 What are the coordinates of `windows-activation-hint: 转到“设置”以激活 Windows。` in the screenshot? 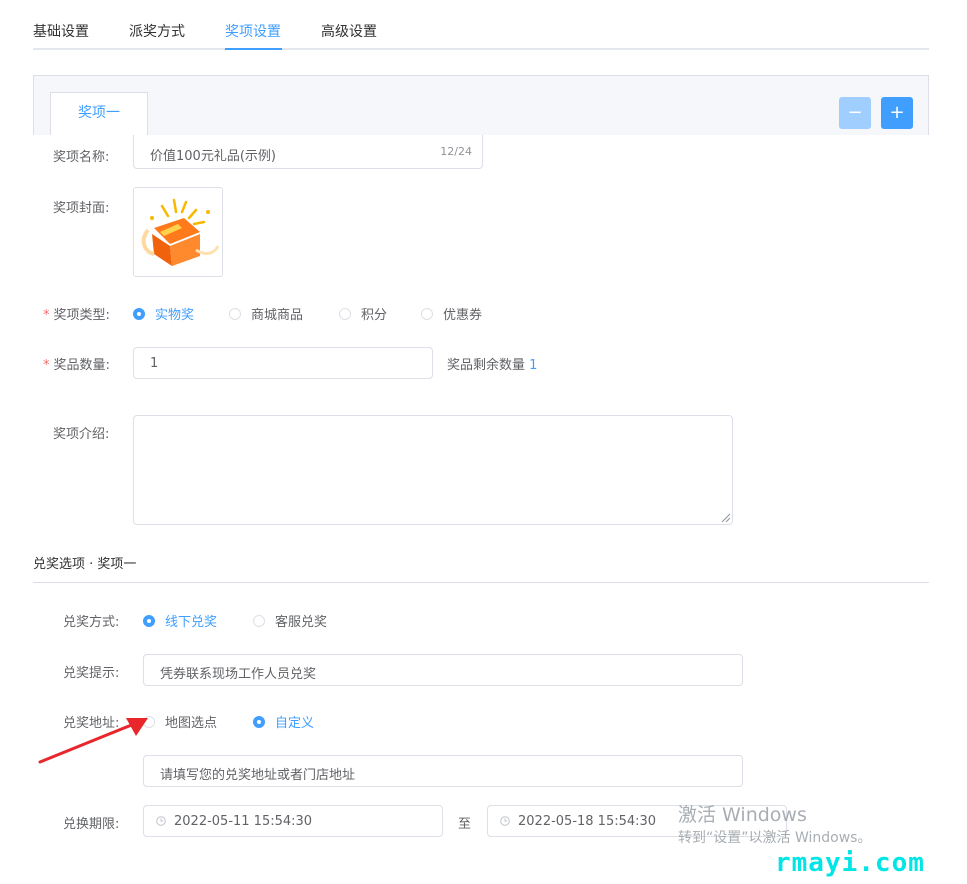 It's located at (775, 838).